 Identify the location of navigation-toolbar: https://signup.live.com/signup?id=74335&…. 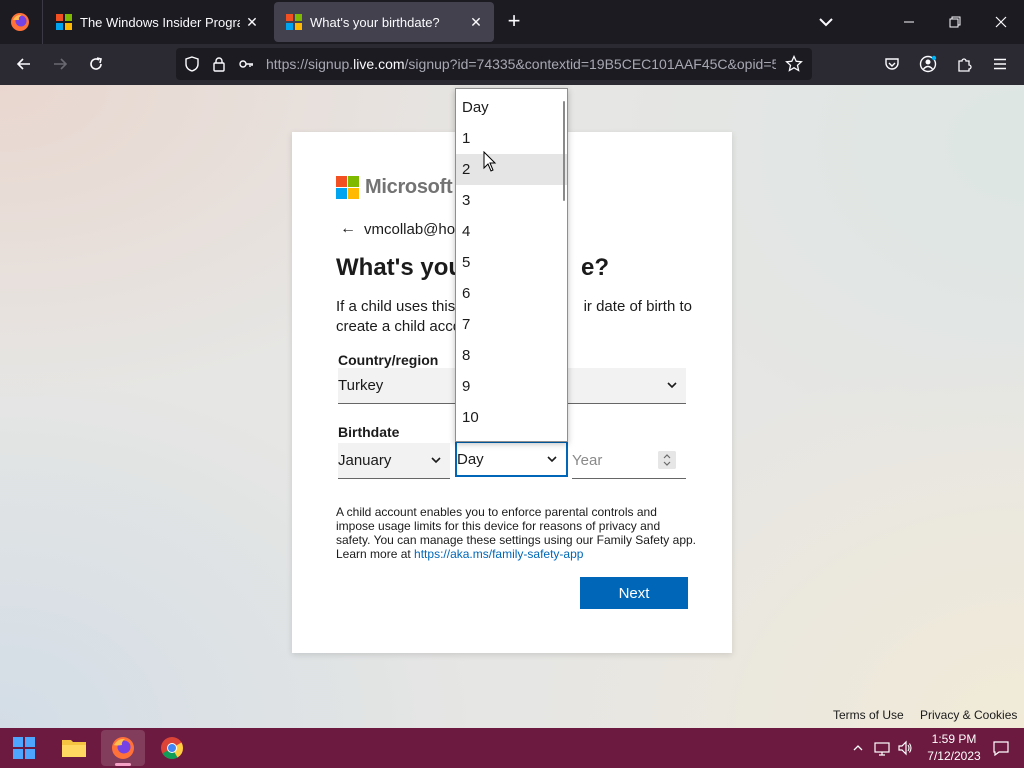
(512, 64).